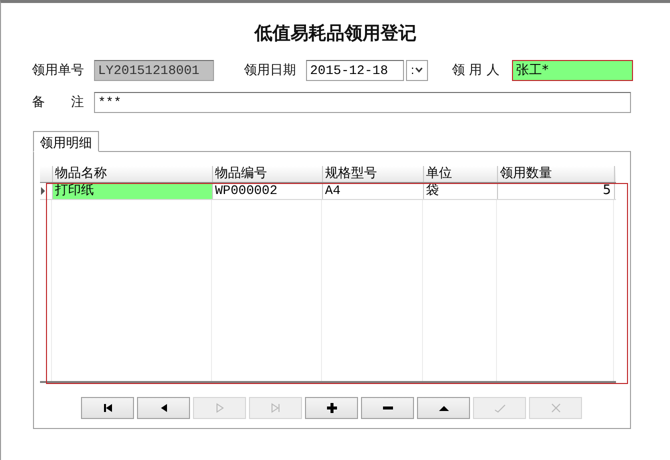 The width and height of the screenshot is (670, 460). I want to click on cross-icon, so click(555, 408).